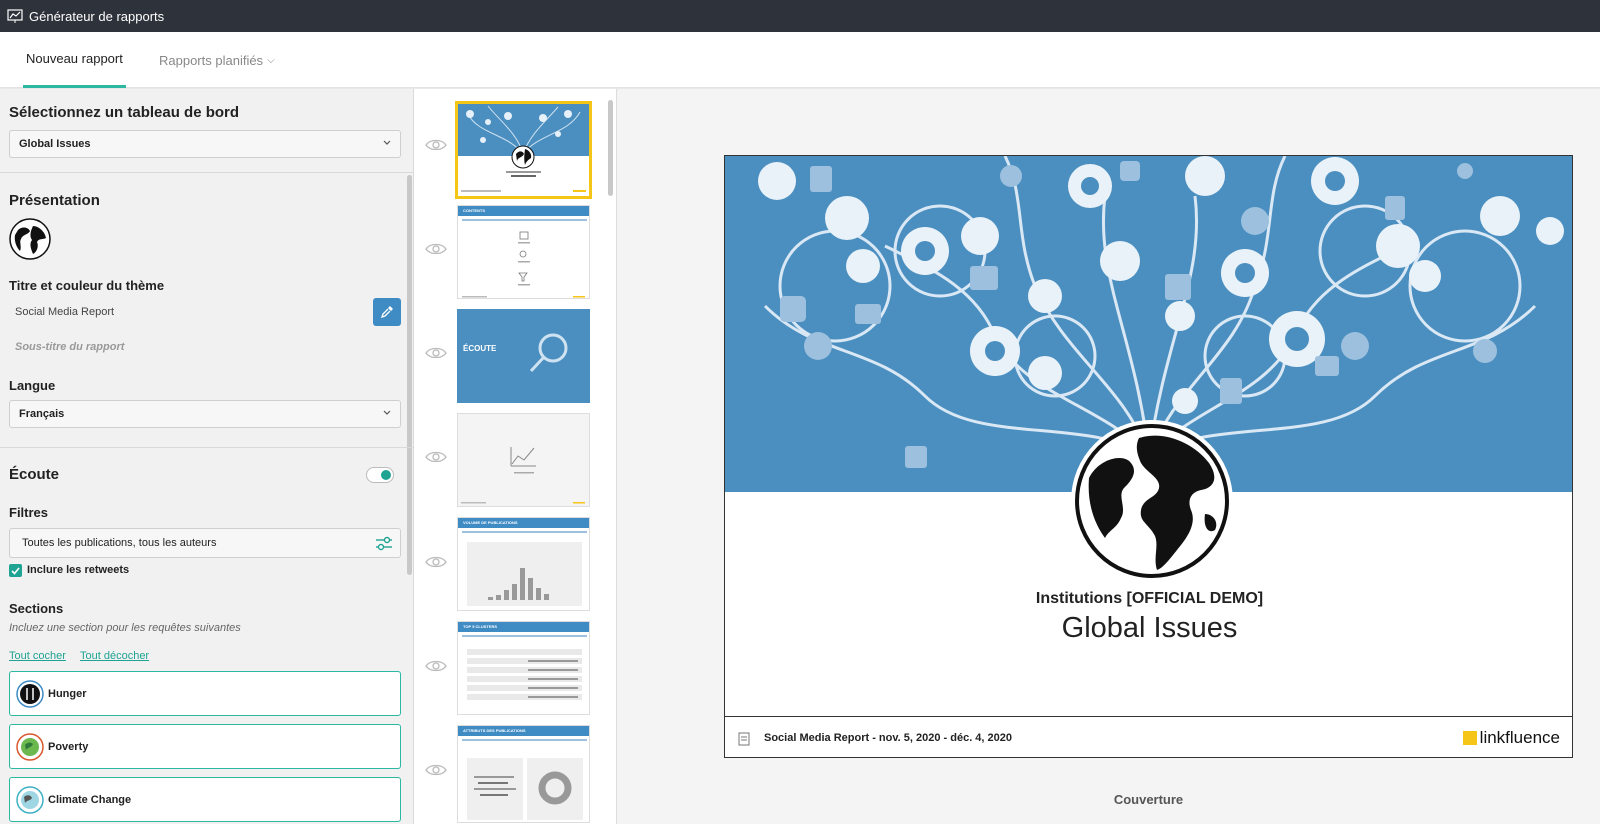 The height and width of the screenshot is (824, 1600). I want to click on contents-thumbnail-image, so click(524, 258).